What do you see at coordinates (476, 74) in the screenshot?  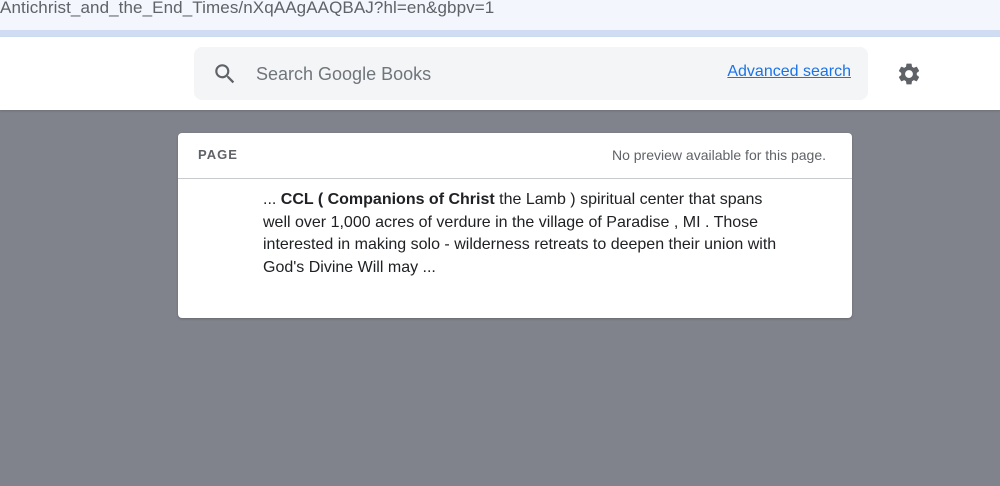 I see `search-input` at bounding box center [476, 74].